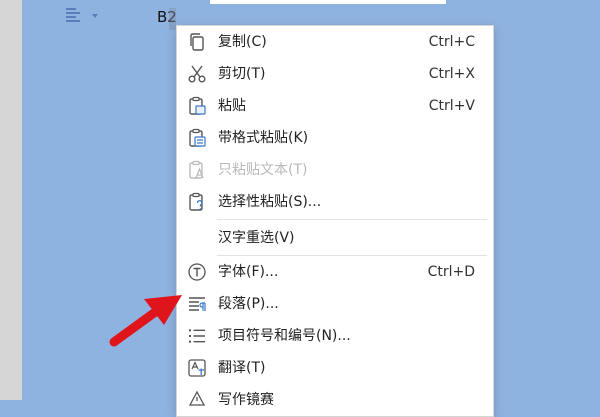 The image size is (600, 417). Describe the element at coordinates (232, 106) in the screenshot. I see `menu-item-label: 粘贴` at that location.